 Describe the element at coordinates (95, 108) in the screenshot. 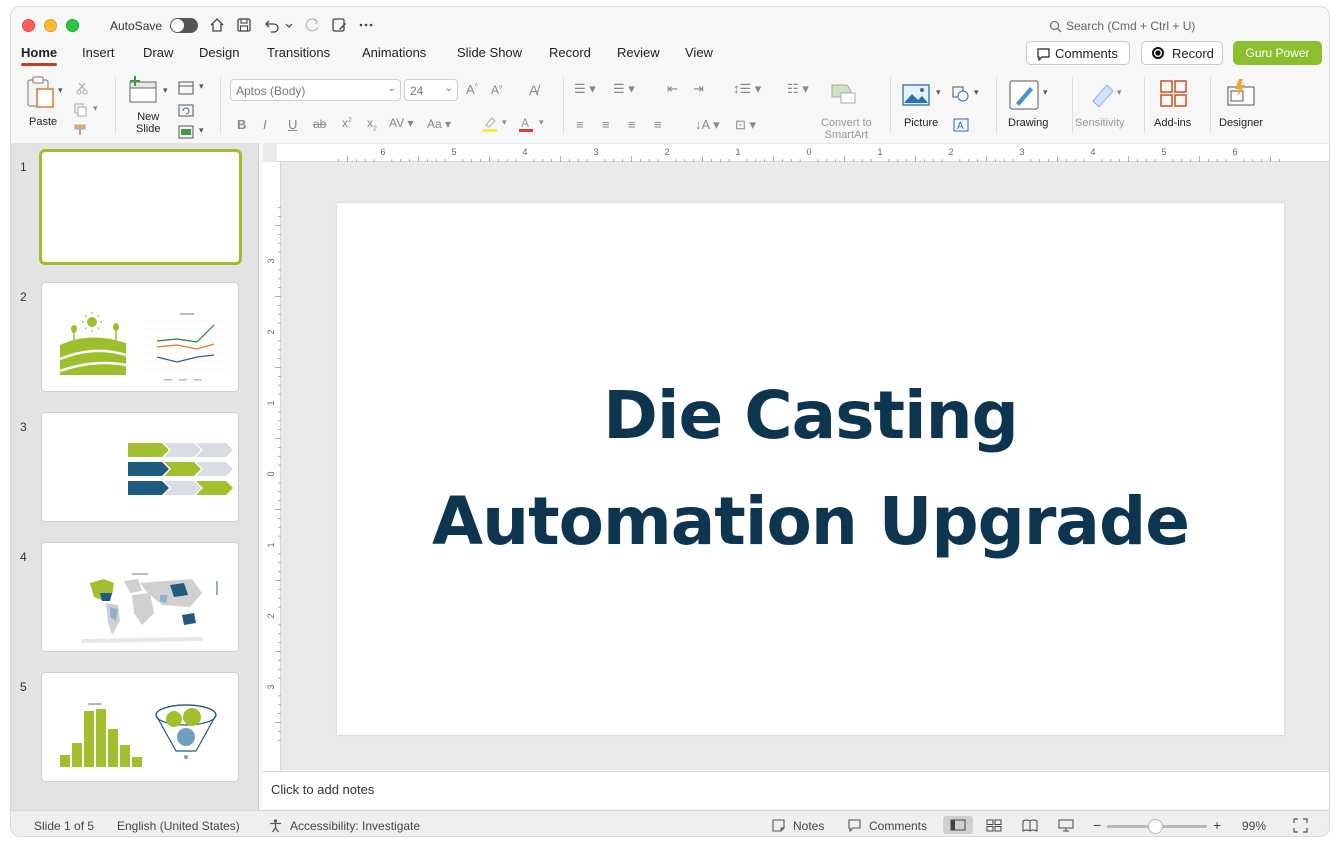

I see `copy-chevron-icon: ▾` at that location.